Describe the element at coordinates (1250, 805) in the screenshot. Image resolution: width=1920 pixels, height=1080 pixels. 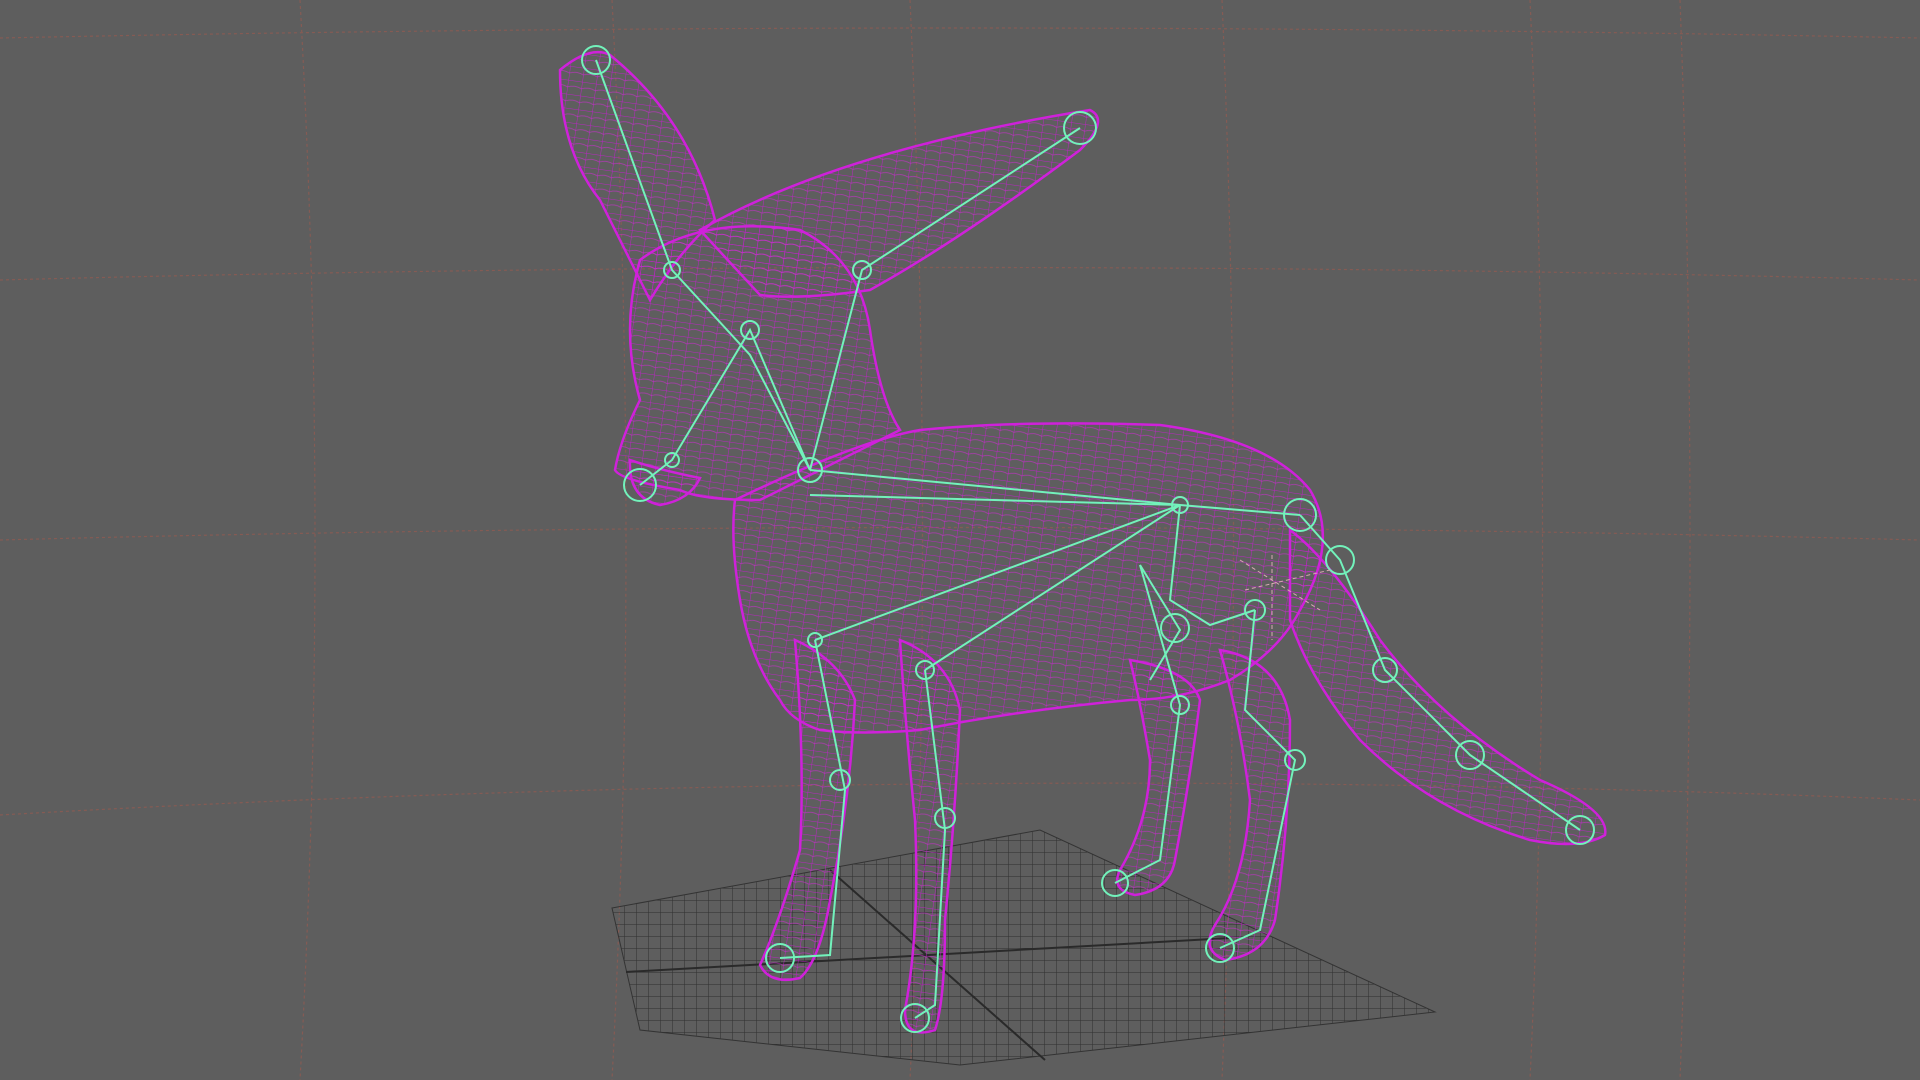
I see `mesh-back-leg-right` at that location.